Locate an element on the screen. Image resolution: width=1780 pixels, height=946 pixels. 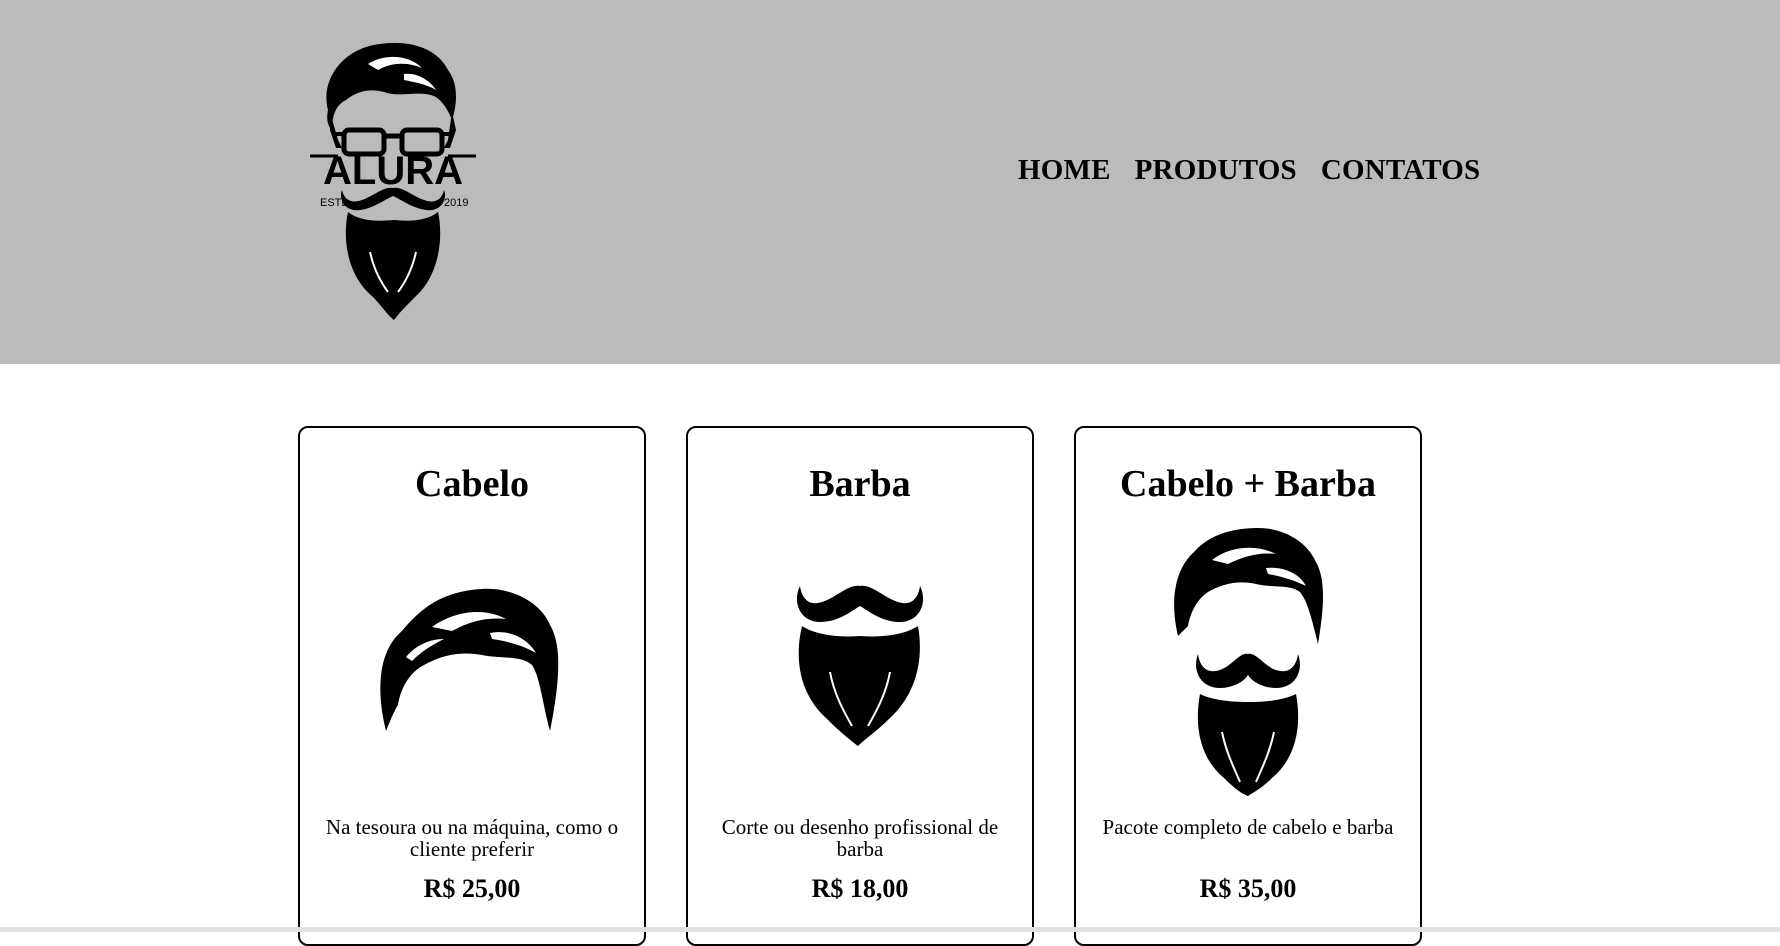
logo-brand-text: ALURA is located at coordinates (393, 171).